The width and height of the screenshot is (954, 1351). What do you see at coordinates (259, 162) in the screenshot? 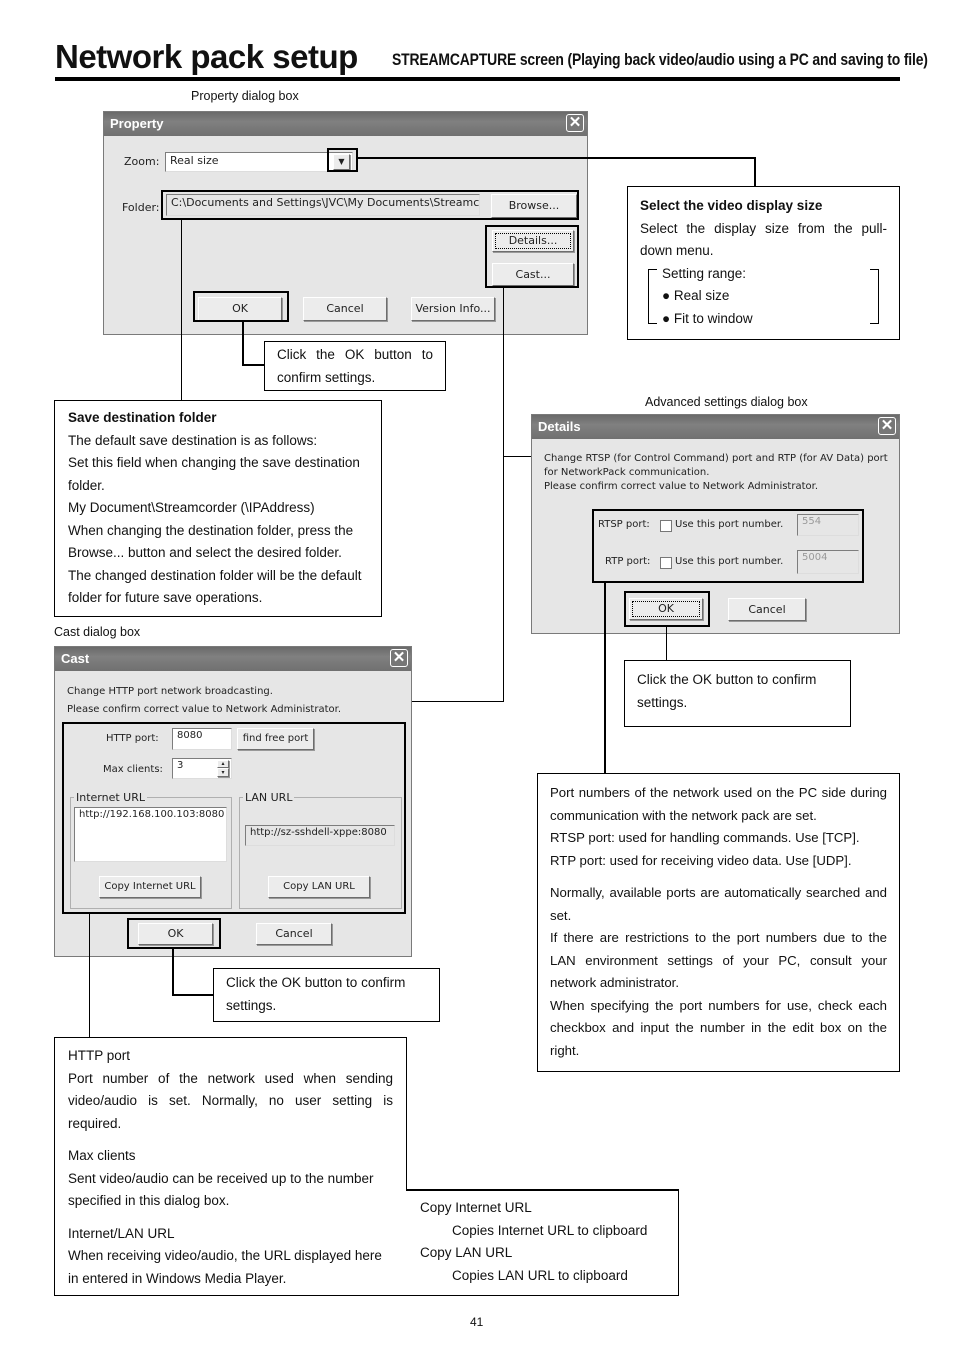
I see `zoom-select: Real size` at bounding box center [259, 162].